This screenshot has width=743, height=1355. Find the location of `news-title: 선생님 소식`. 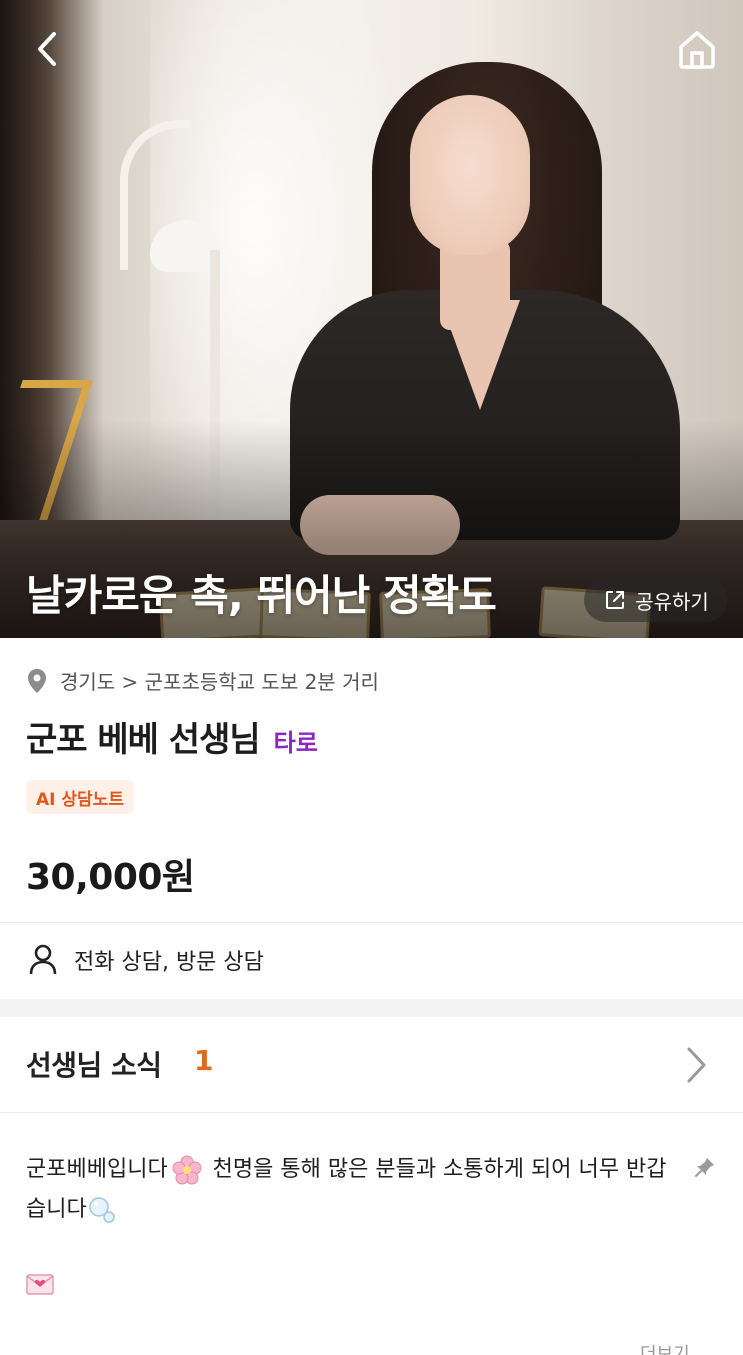

news-title: 선생님 소식 is located at coordinates (94, 1065).